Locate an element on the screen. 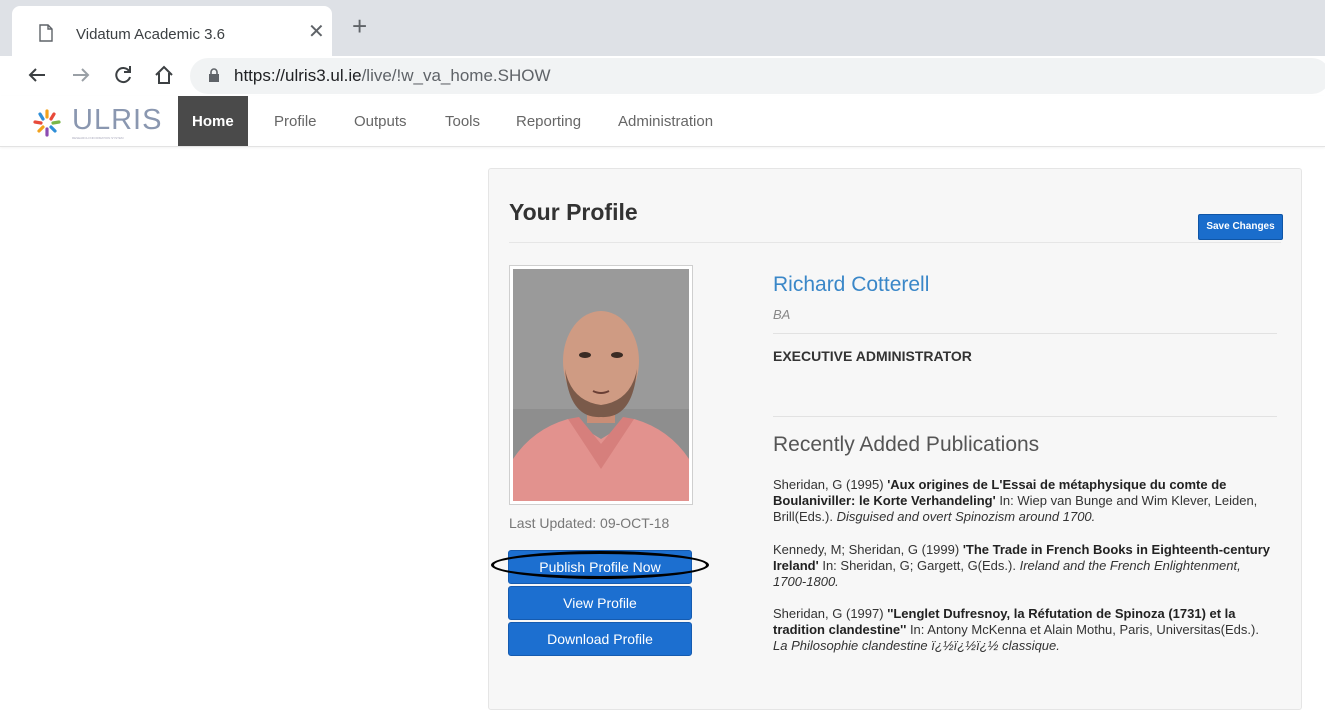 This screenshot has height=710, width=1325. ulris-logo: ULRIS RESEARCH INFORMATION SYSTEM is located at coordinates (97, 122).